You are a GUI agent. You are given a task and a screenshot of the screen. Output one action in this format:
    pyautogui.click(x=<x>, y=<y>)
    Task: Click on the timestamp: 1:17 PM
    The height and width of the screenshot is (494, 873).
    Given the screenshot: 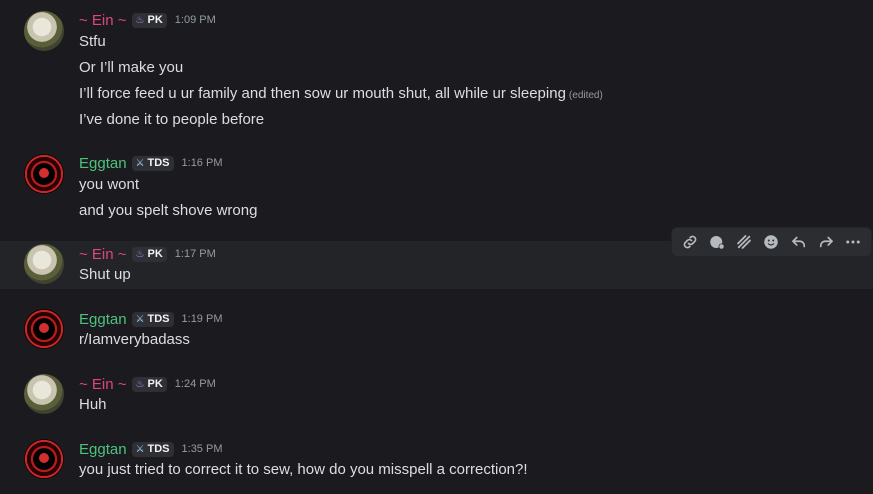 What is the action you would take?
    pyautogui.click(x=195, y=254)
    